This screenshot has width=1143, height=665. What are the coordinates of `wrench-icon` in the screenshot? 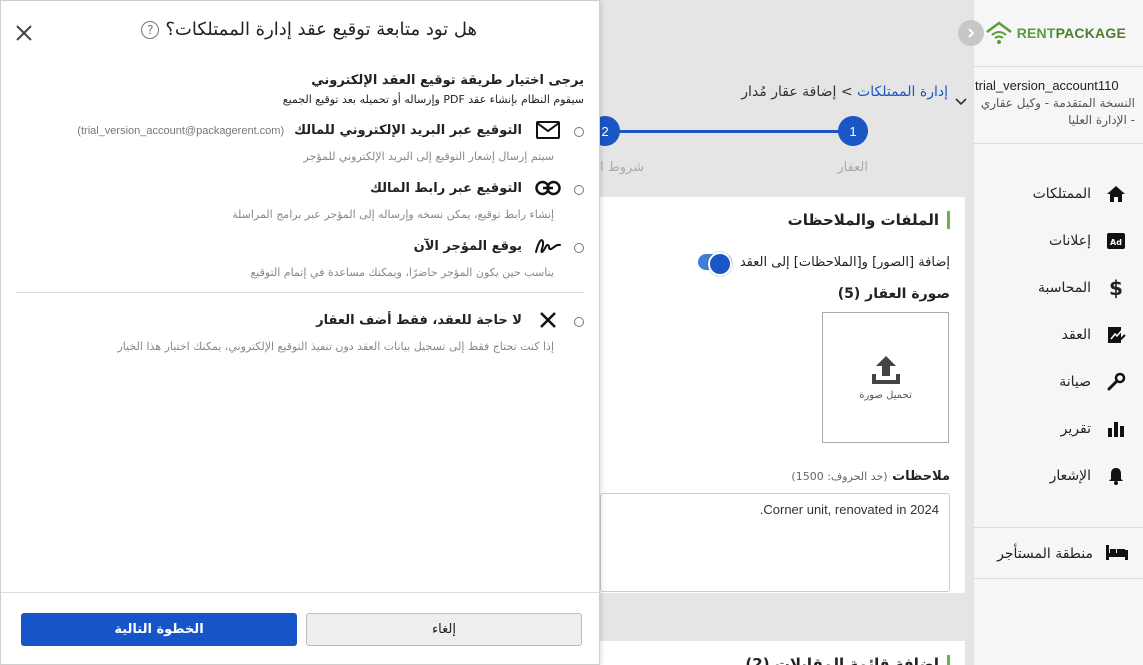 It's located at (1116, 382).